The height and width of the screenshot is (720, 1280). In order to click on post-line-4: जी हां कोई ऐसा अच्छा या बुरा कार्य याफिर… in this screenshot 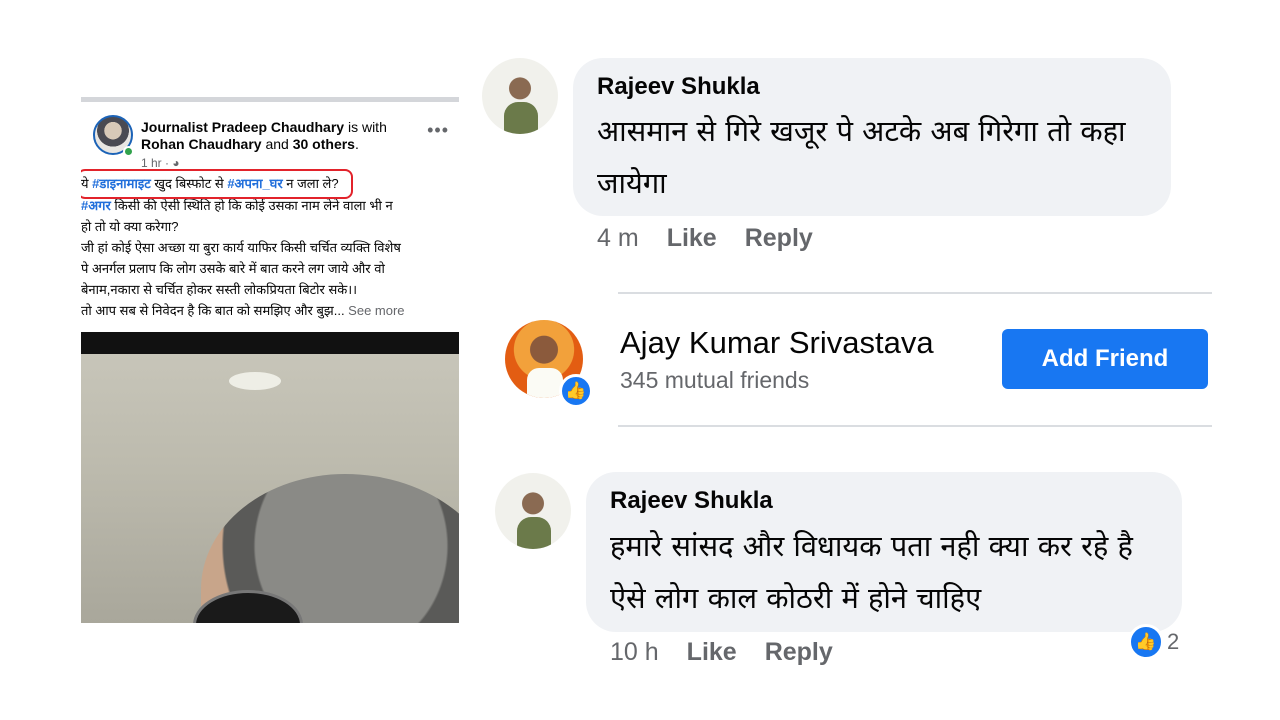, I will do `click(241, 247)`.